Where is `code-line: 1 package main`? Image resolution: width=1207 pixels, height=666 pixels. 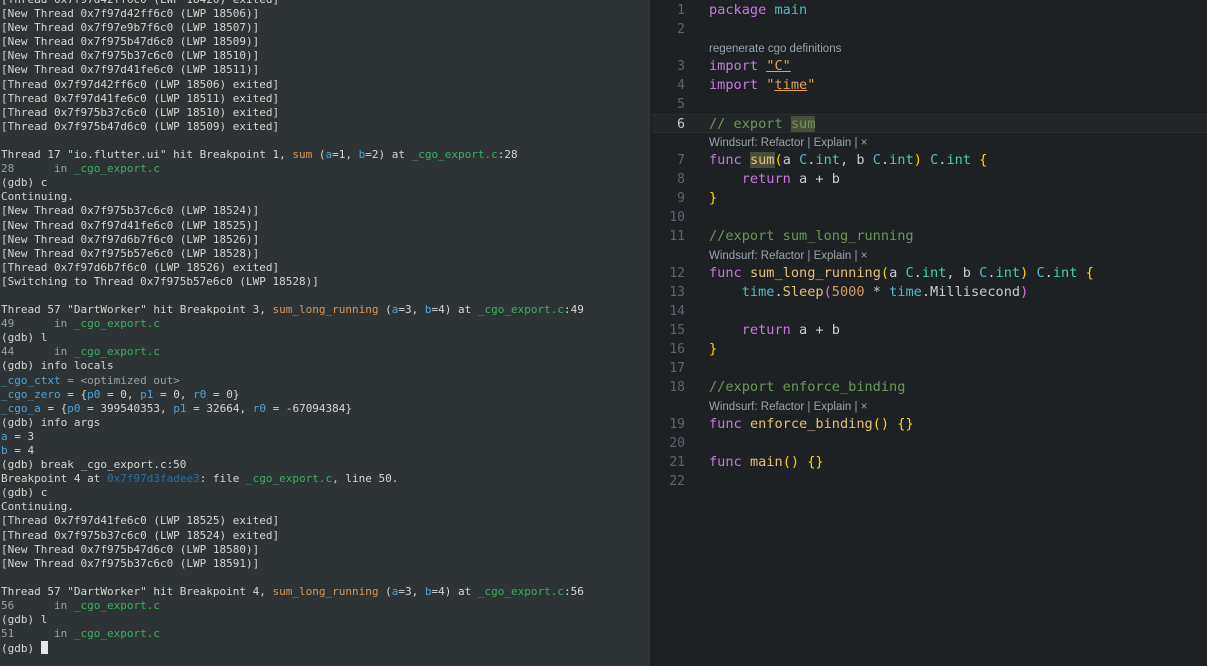 code-line: 1 package main is located at coordinates (929, 10).